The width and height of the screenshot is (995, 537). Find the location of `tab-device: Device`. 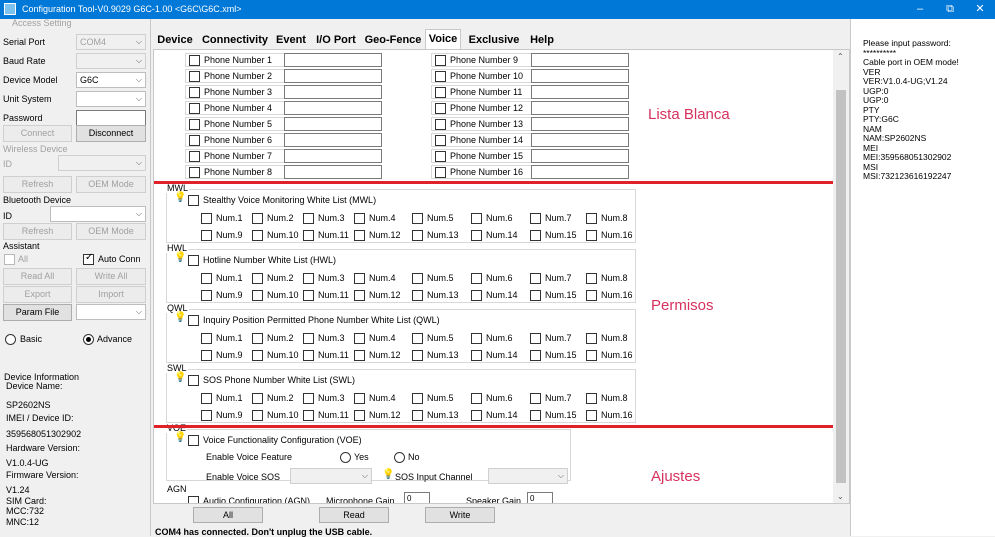

tab-device: Device is located at coordinates (175, 40).